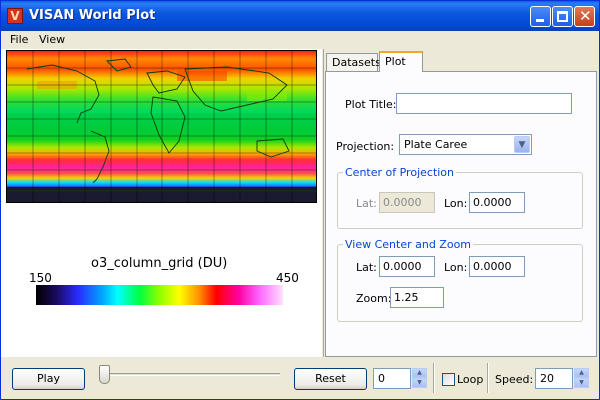  I want to click on window-title: VISAN World Plot, so click(92, 15).